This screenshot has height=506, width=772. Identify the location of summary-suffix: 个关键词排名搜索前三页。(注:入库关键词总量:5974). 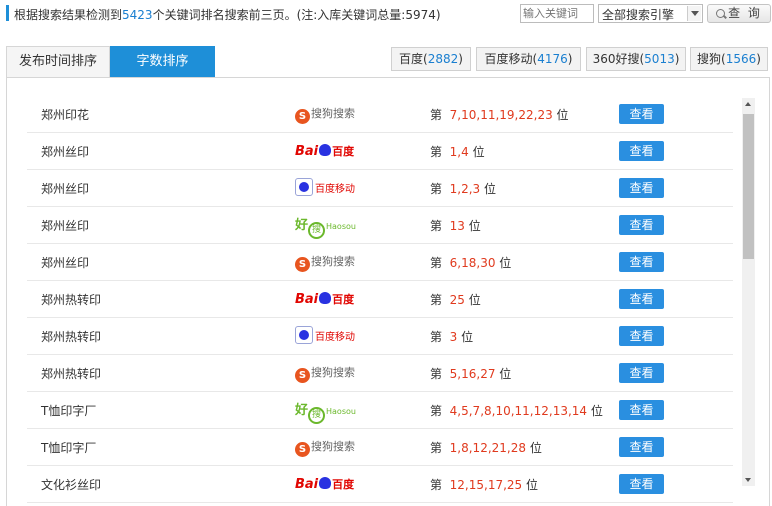
(296, 15).